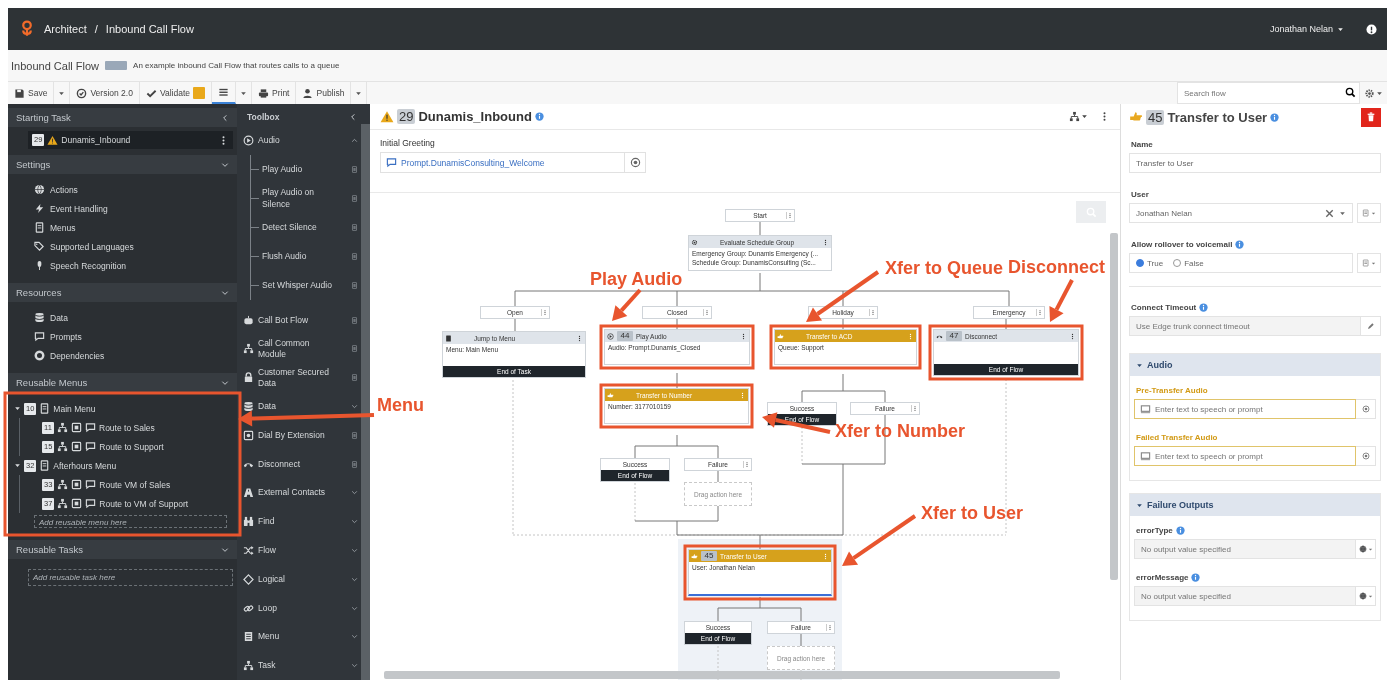  What do you see at coordinates (269, 140) in the screenshot?
I see `toolbox-category: Audio` at bounding box center [269, 140].